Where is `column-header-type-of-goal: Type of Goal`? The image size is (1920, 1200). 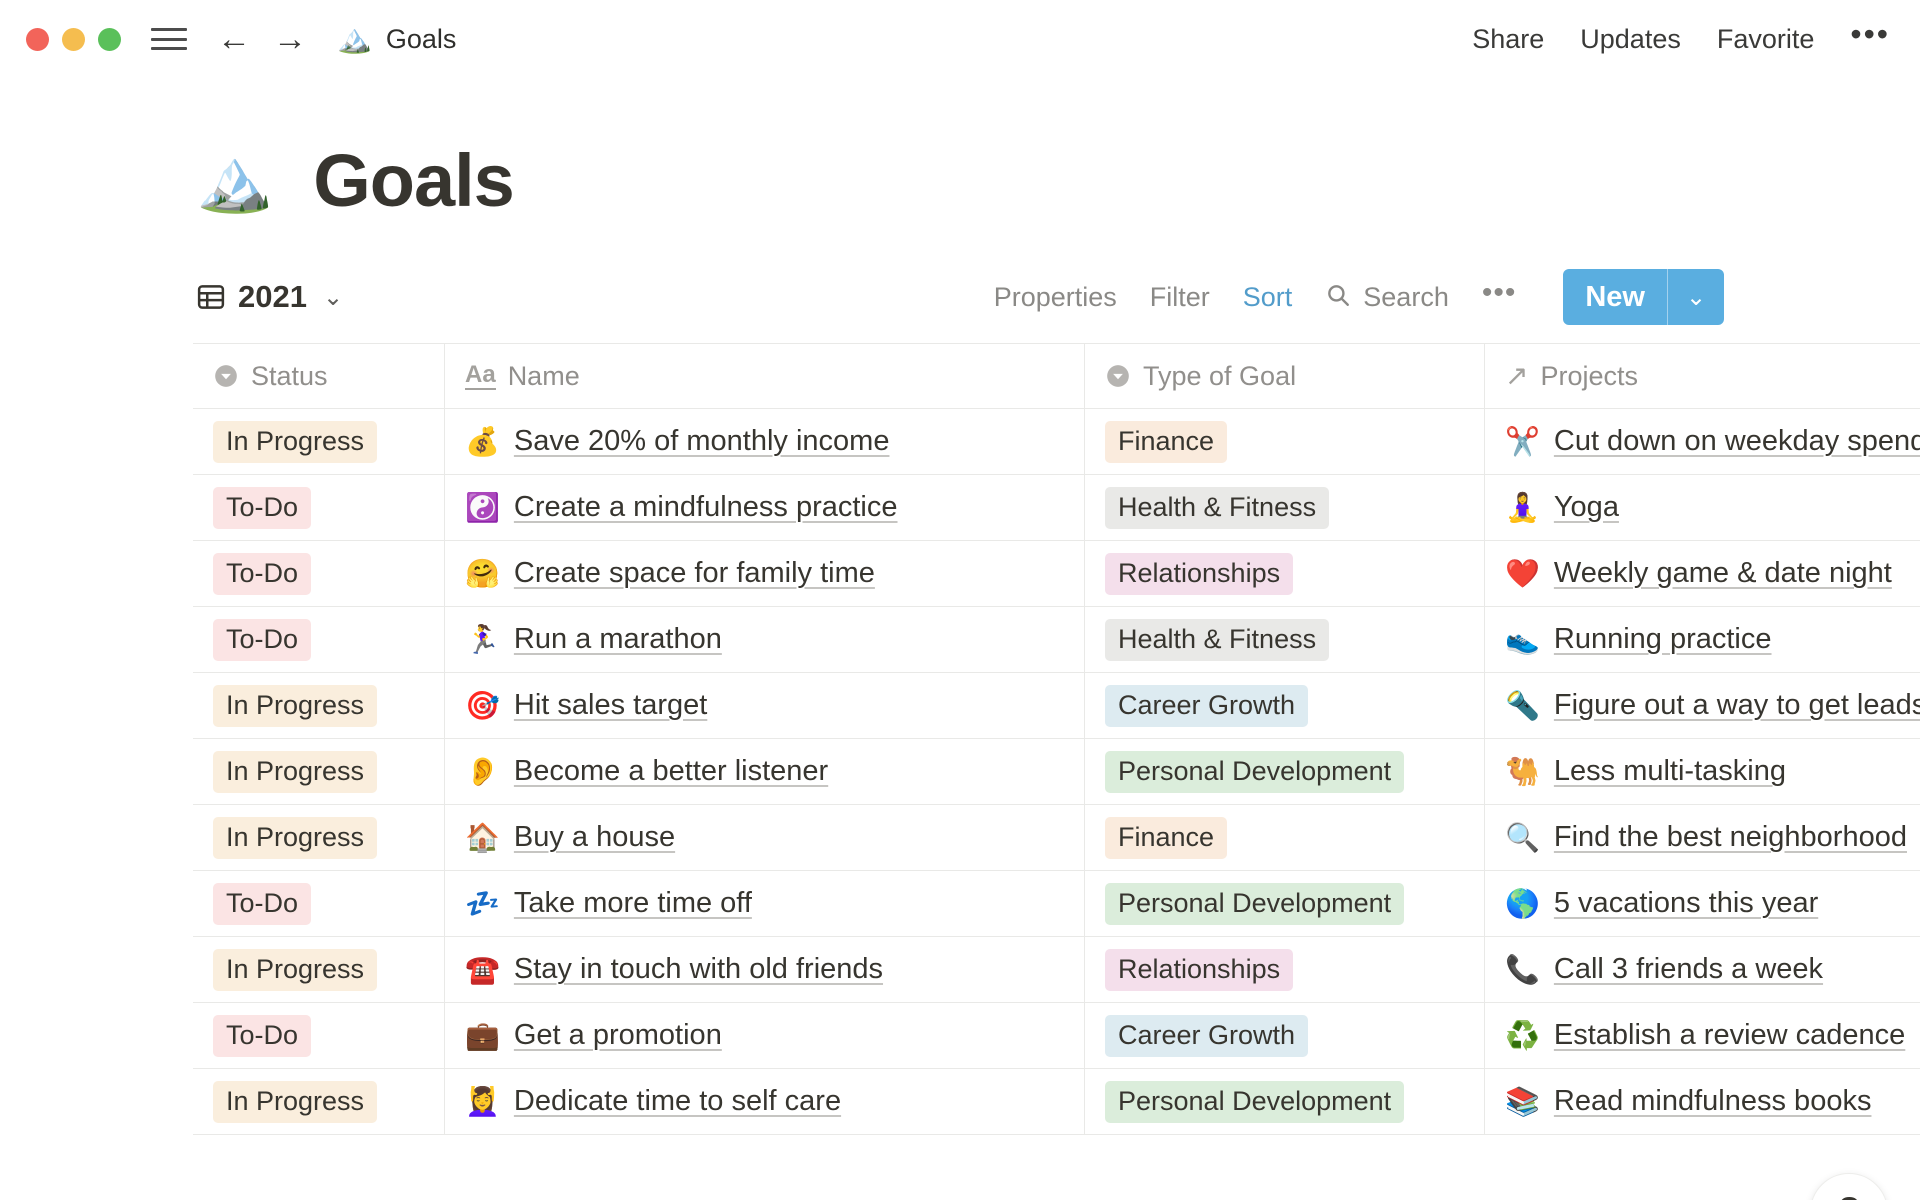 column-header-type-of-goal: Type of Goal is located at coordinates (1285, 376).